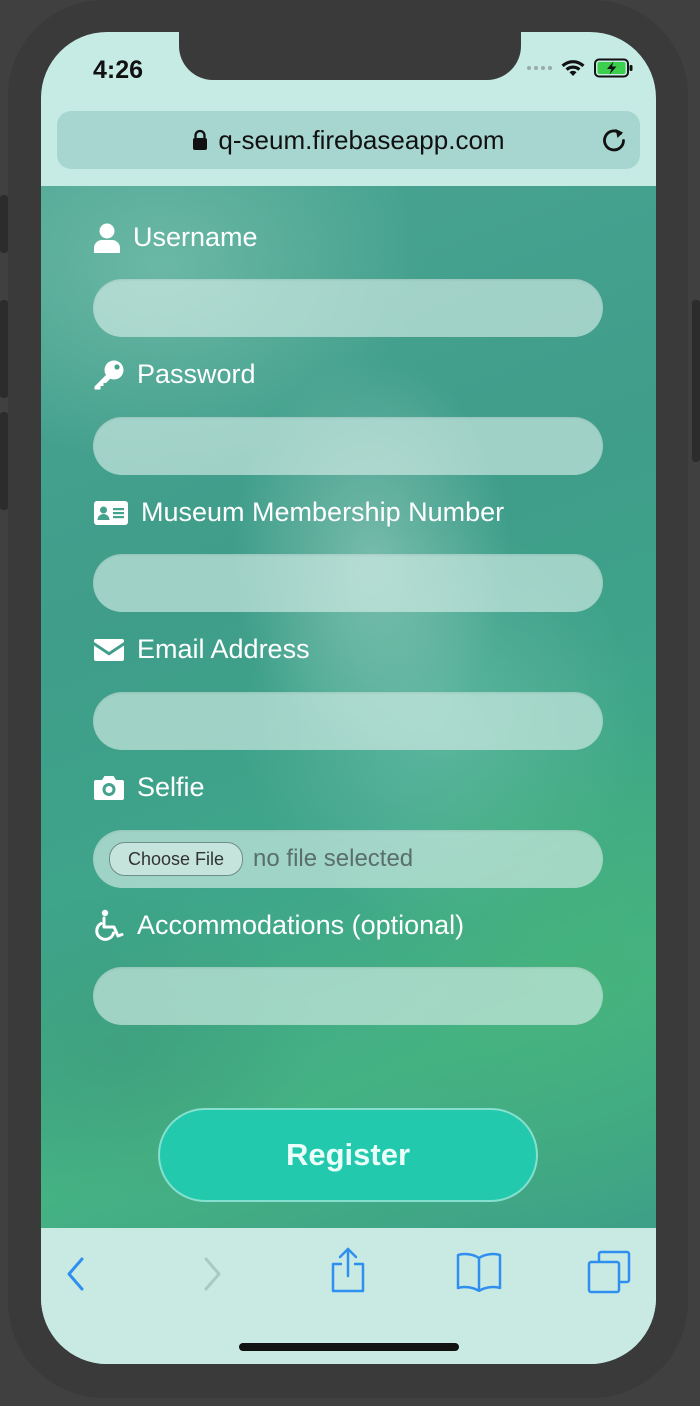 This screenshot has width=700, height=1406. What do you see at coordinates (350, 56) in the screenshot?
I see `notch` at bounding box center [350, 56].